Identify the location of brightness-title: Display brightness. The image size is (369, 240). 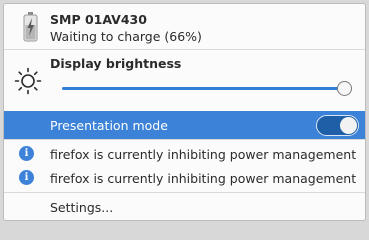
(116, 63).